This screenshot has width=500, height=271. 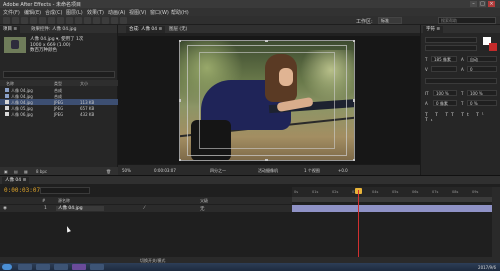 What do you see at coordinates (16, 171) in the screenshot?
I see `new-folder-icon: ▤` at bounding box center [16, 171].